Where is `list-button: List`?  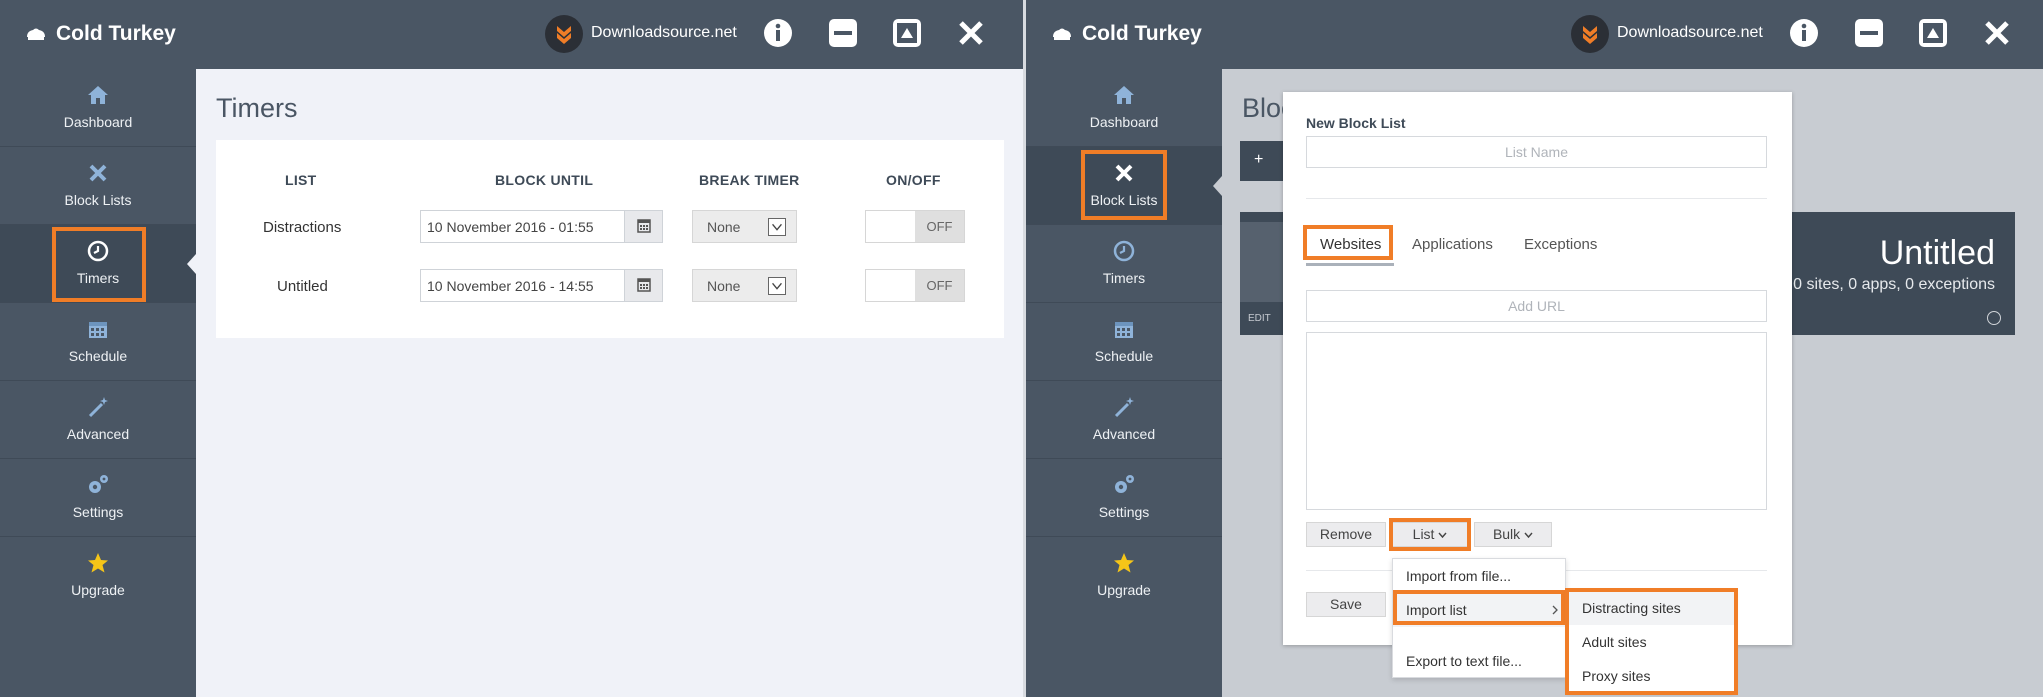 list-button: List is located at coordinates (1430, 534).